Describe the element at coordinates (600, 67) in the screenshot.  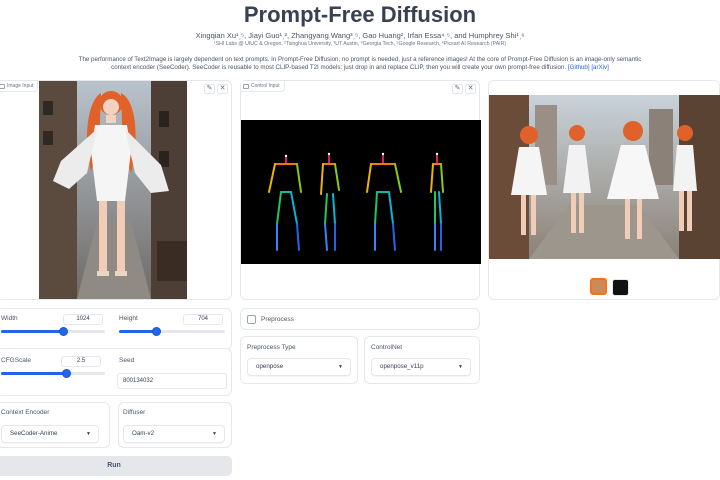
I see `arxiv-link: [arXiv]` at that location.